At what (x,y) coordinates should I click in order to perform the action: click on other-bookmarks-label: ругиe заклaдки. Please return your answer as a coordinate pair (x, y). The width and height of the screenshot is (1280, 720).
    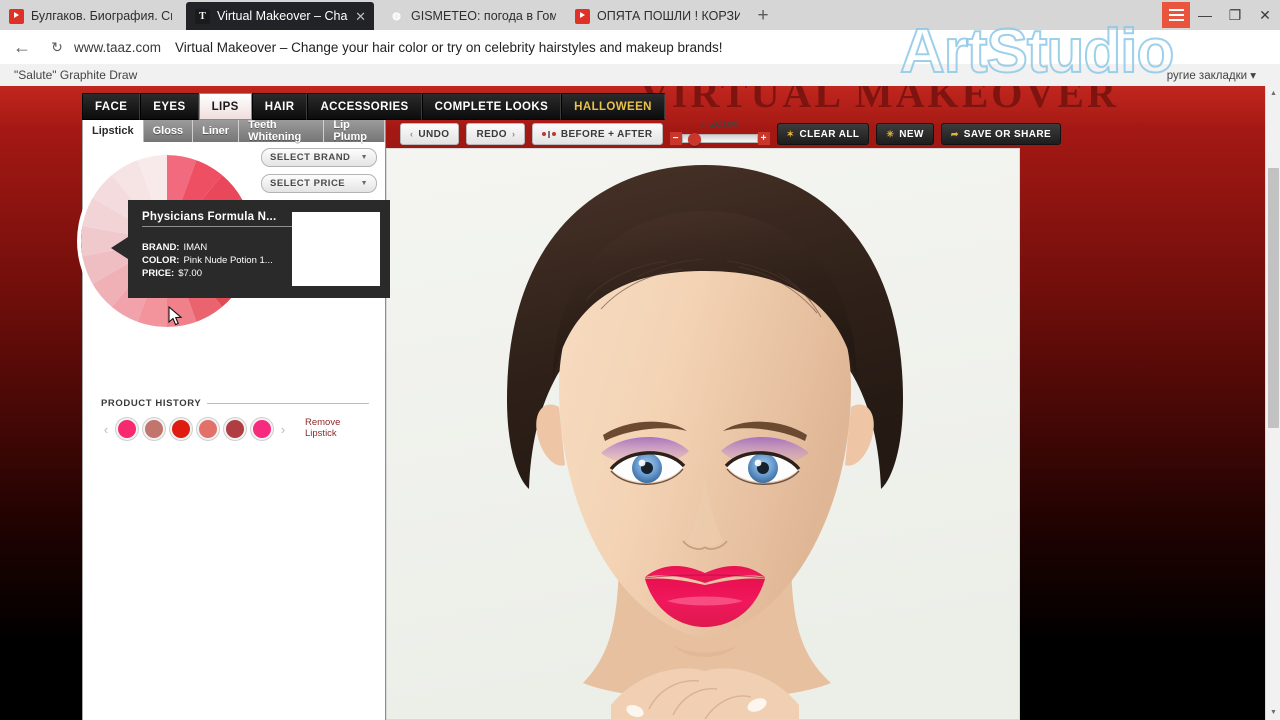
    Looking at the image, I should click on (1207, 76).